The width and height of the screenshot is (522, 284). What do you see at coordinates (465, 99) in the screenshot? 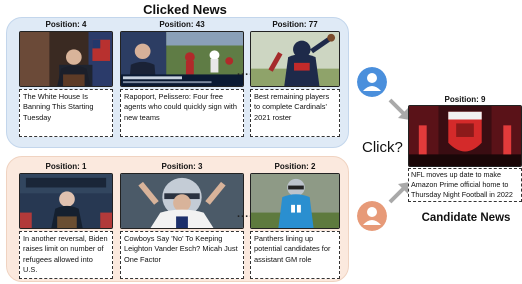
I see `news-position: Position: 9` at bounding box center [465, 99].